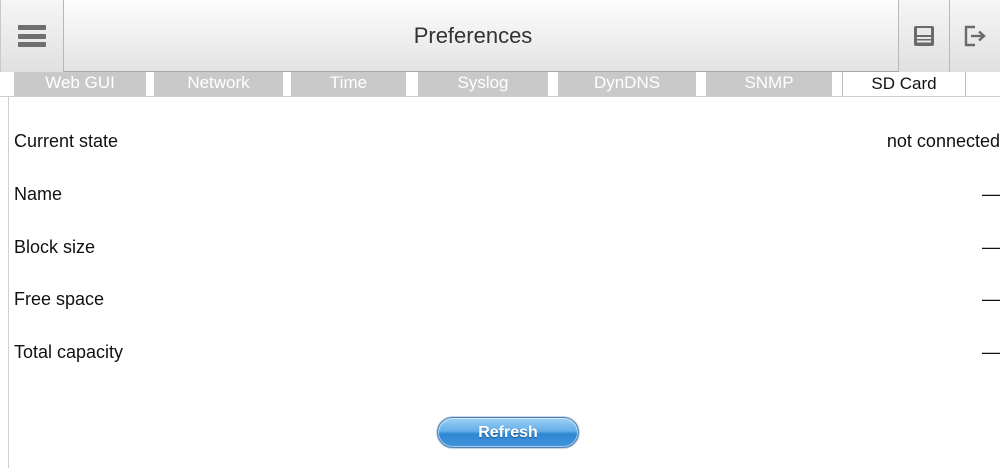  I want to click on tab-snmp: SNMP, so click(769, 84).